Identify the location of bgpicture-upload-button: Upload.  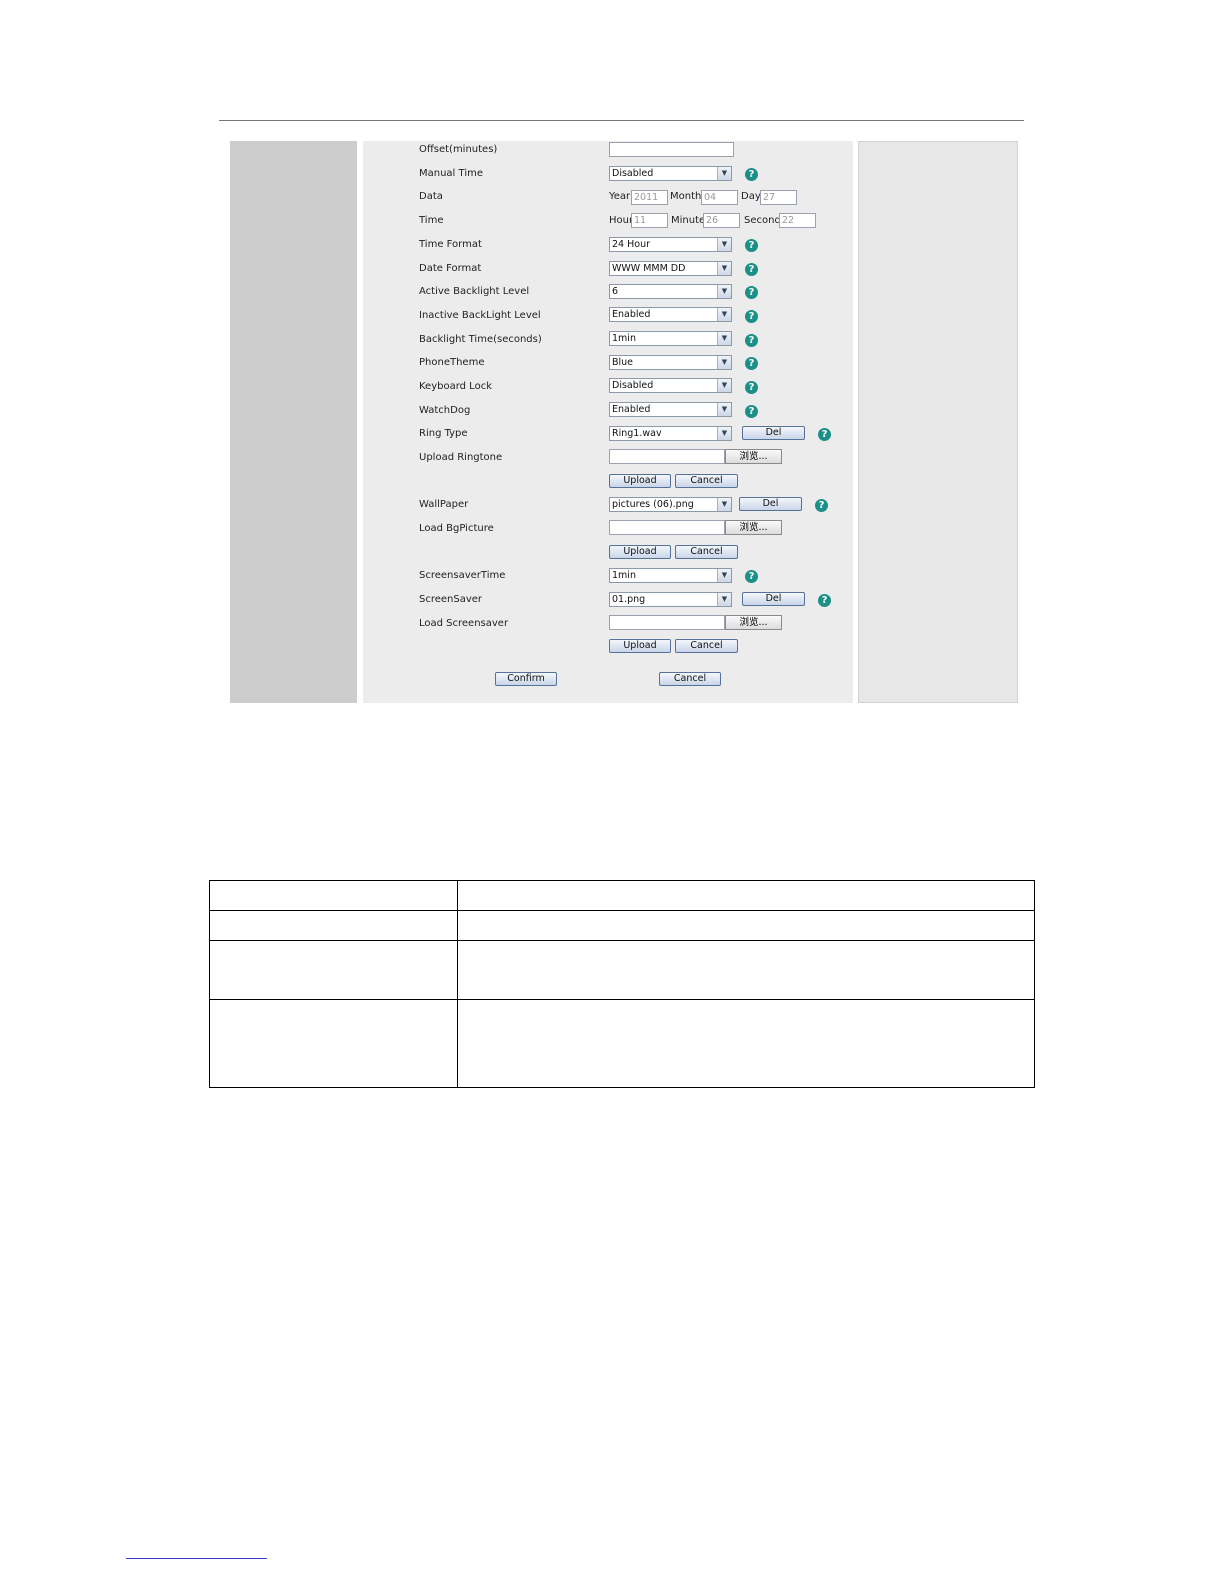
(640, 552).